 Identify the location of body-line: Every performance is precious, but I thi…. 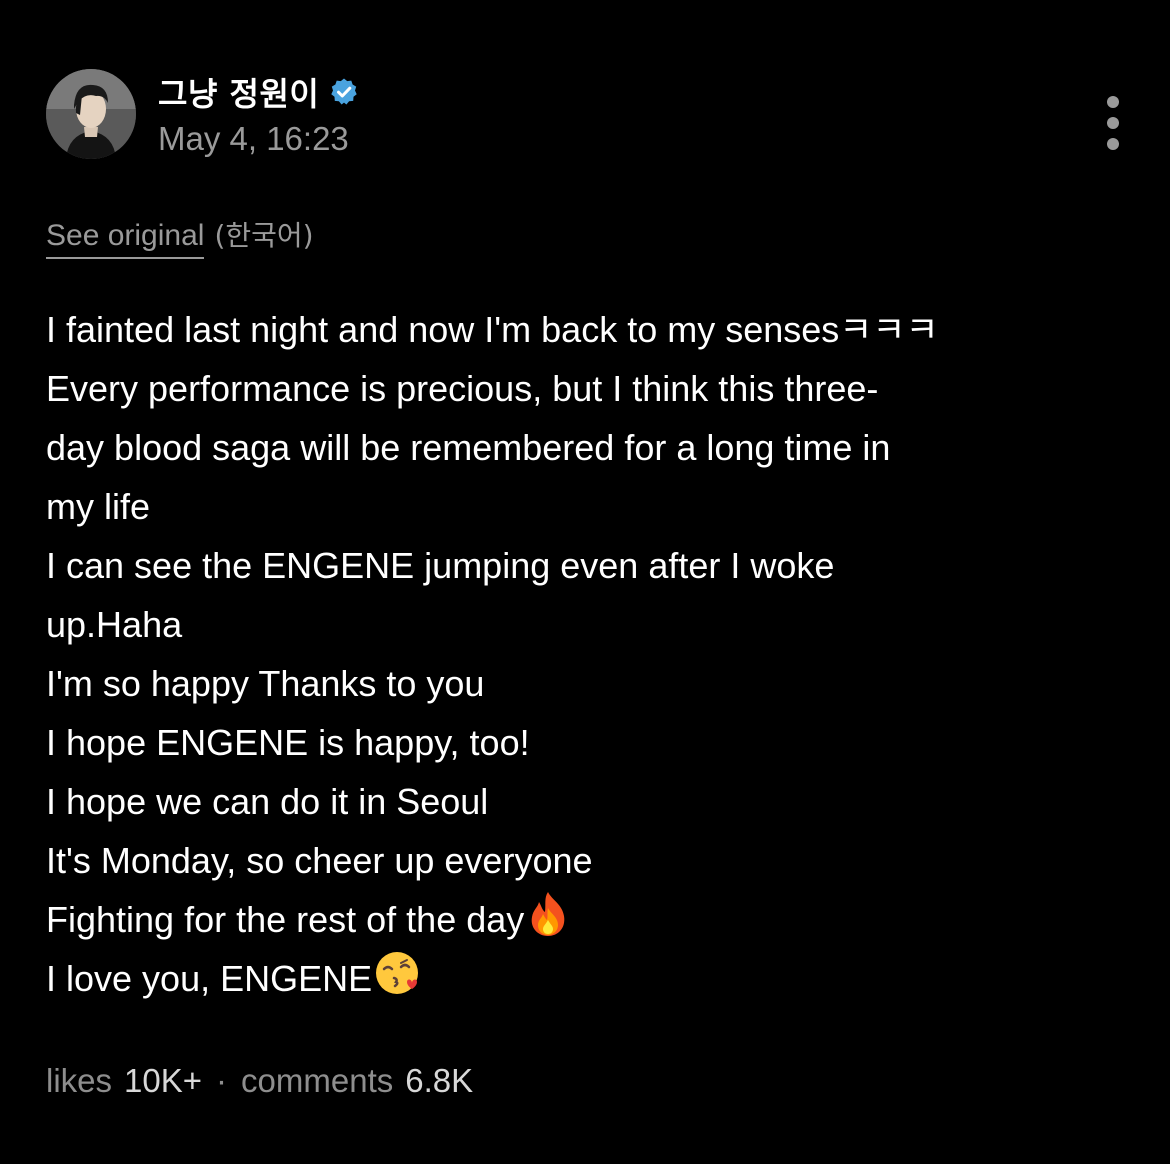
(462, 388).